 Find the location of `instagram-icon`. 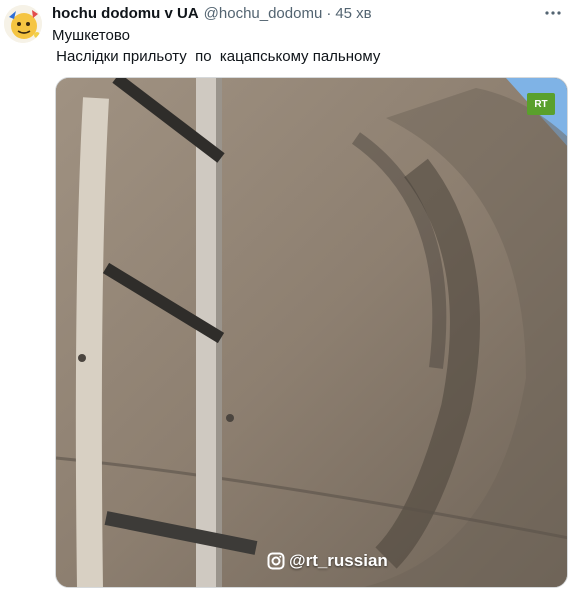

instagram-icon is located at coordinates (276, 561).